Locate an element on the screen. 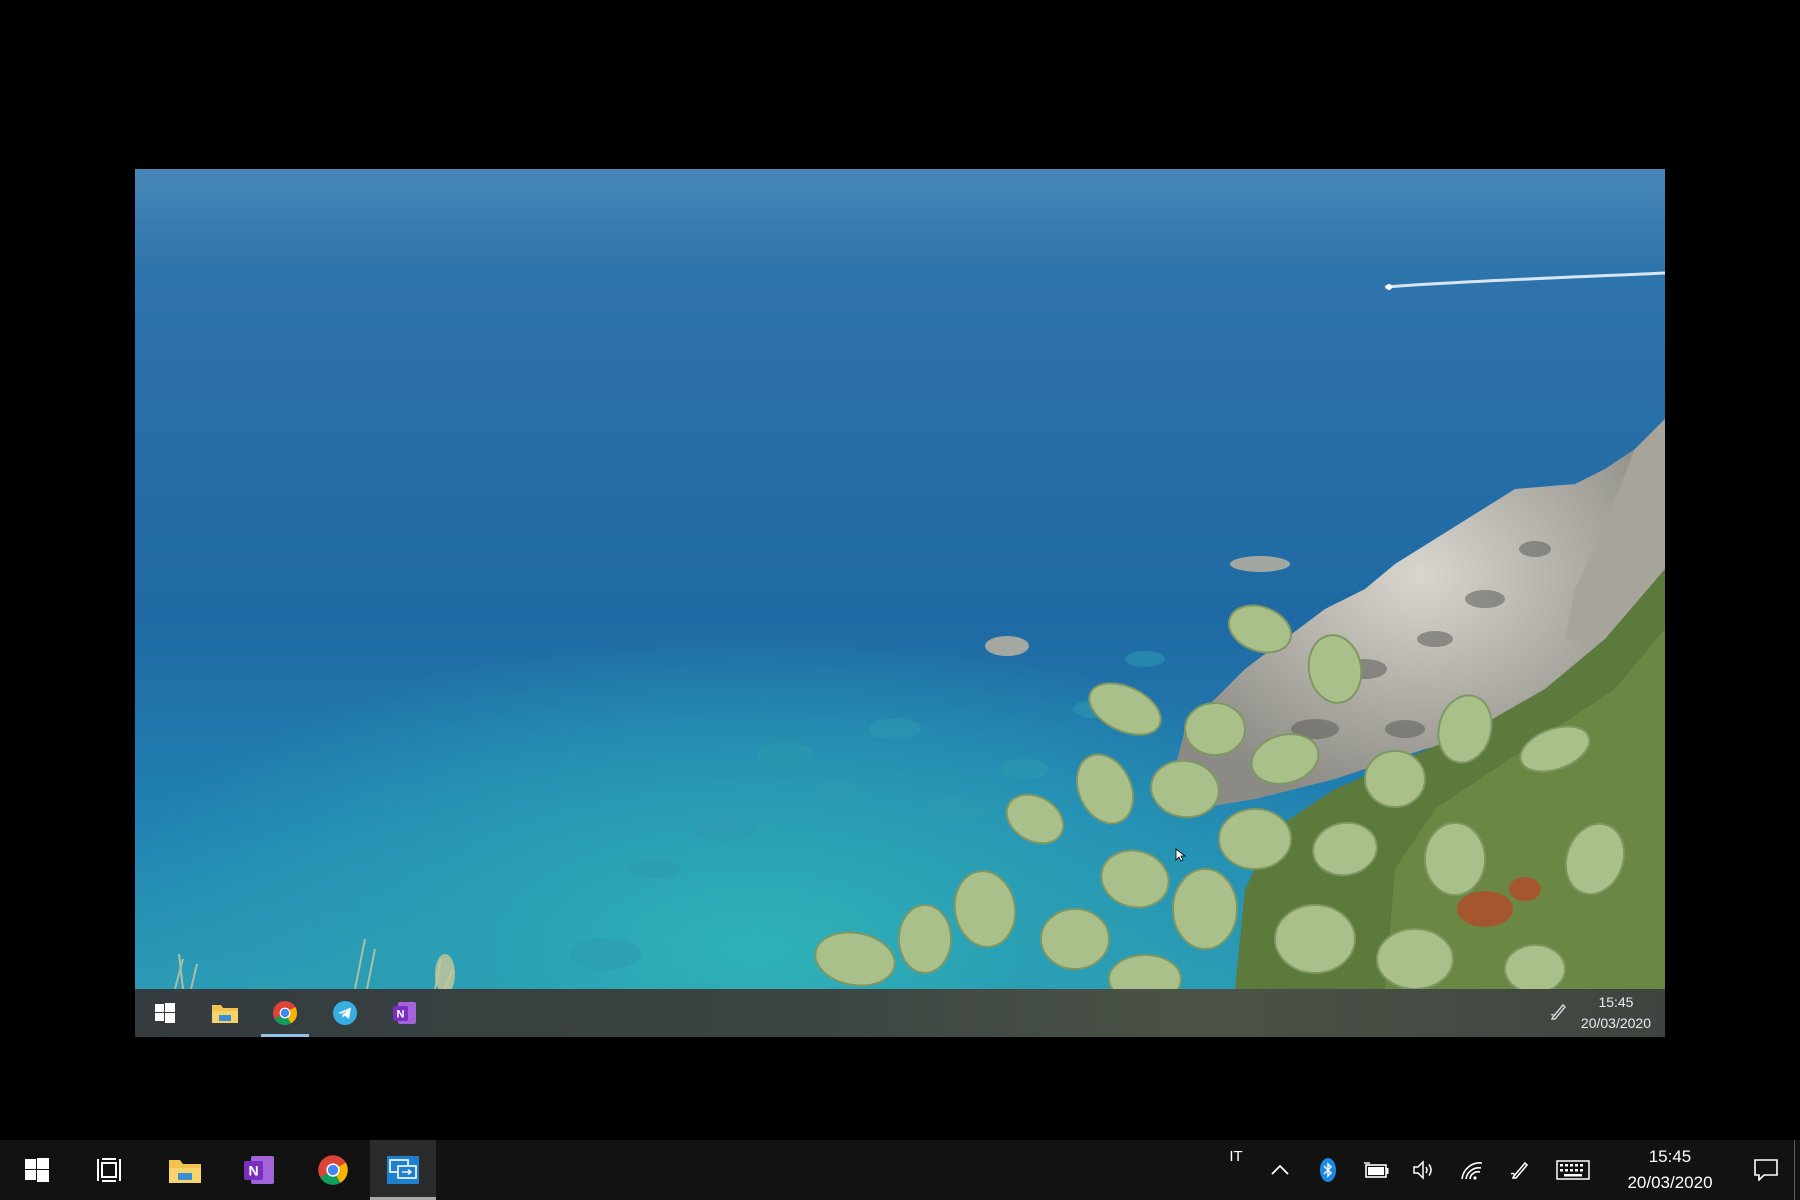 The width and height of the screenshot is (1800, 1200). battery-icon is located at coordinates (1376, 1170).